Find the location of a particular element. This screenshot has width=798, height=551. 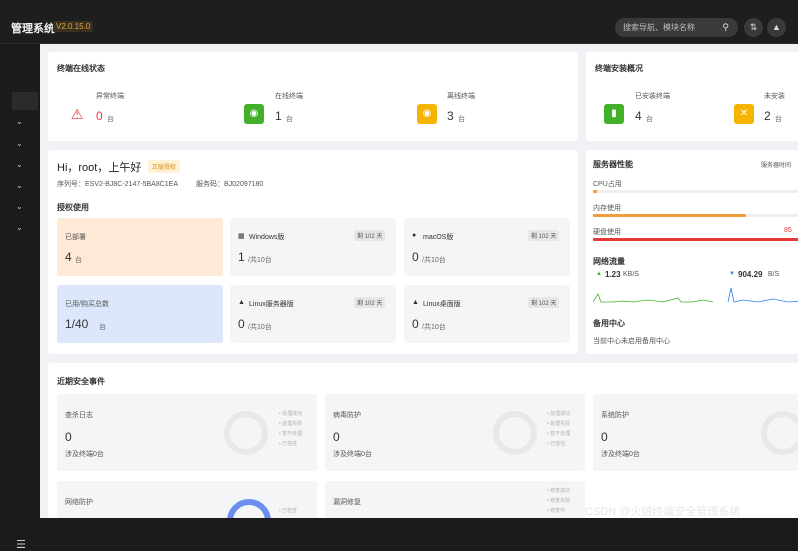

vulnerability-fix-tile: 漏洞修复 • 修复成功 • 修复失败 • 修复中 is located at coordinates (455, 499).